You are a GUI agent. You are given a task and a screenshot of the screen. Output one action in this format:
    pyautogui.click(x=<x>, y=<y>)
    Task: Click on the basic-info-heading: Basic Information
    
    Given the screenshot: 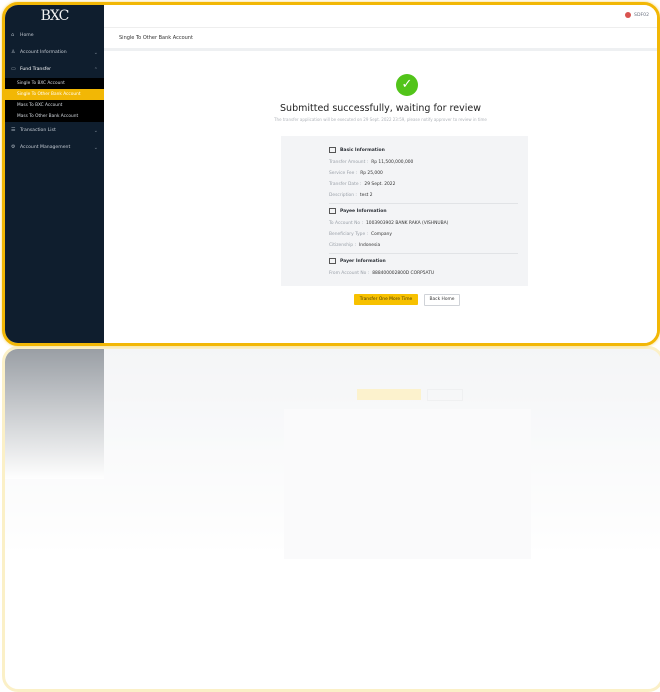 What is the action you would take?
    pyautogui.click(x=357, y=150)
    